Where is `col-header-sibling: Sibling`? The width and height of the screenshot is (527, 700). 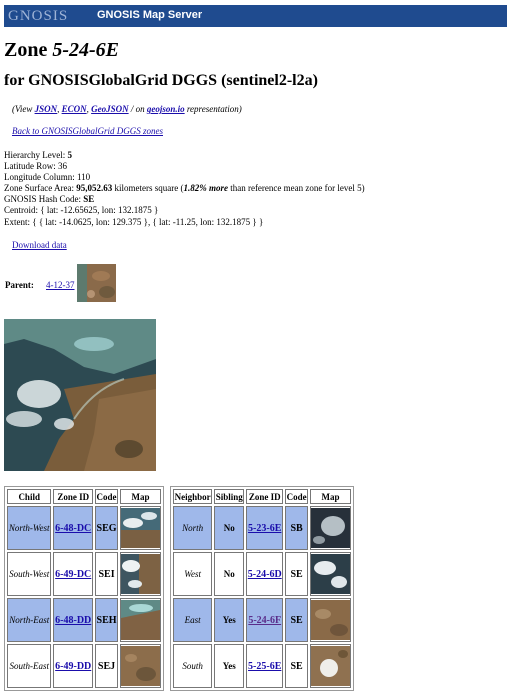 col-header-sibling: Sibling is located at coordinates (229, 496).